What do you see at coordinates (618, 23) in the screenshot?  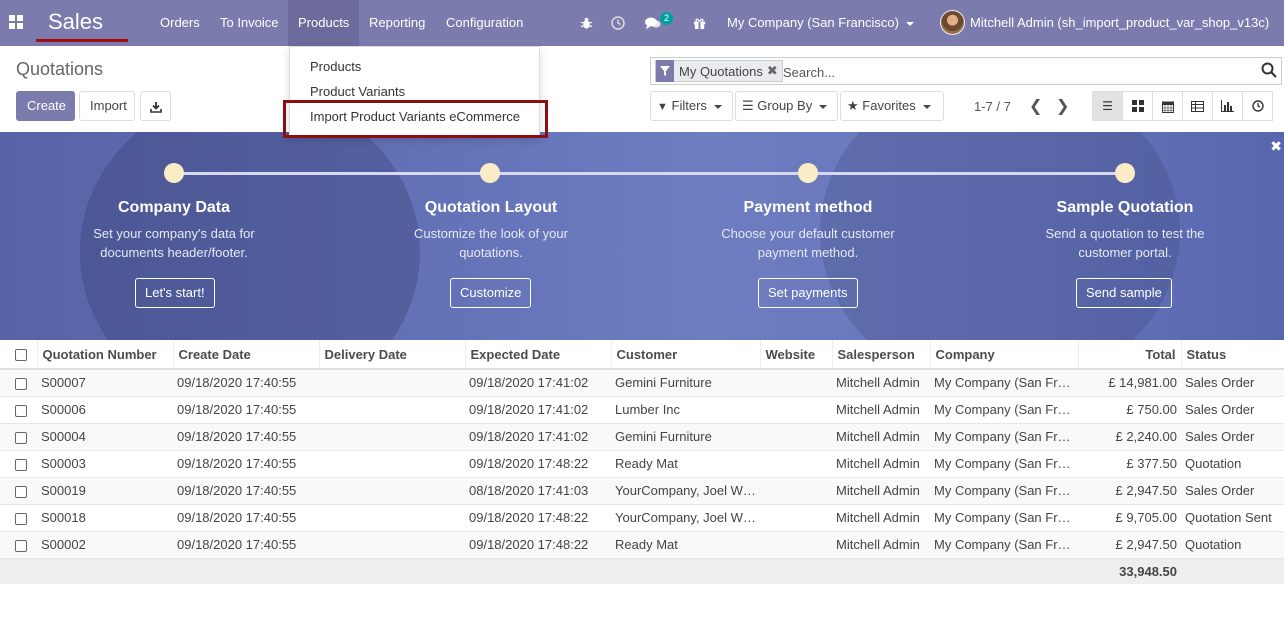 I see `clock-icon` at bounding box center [618, 23].